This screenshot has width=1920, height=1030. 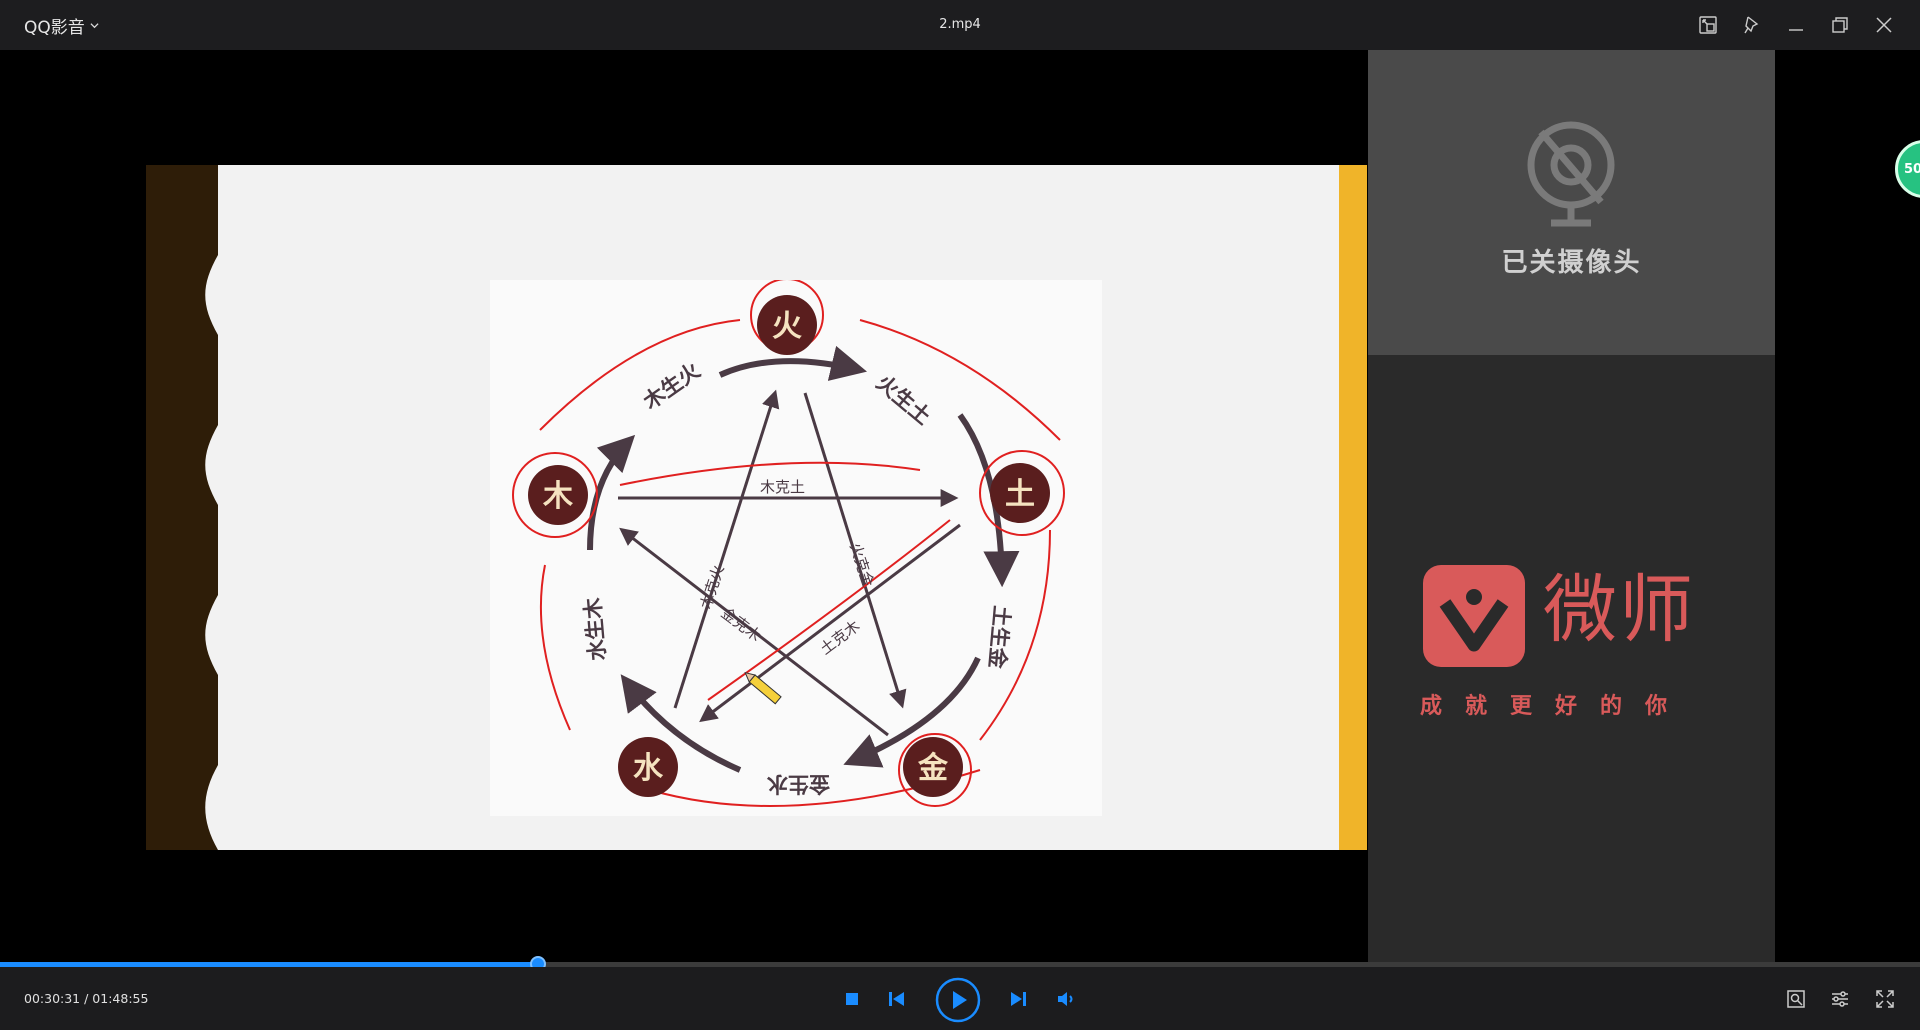 I want to click on close-icon, so click(x=1884, y=25).